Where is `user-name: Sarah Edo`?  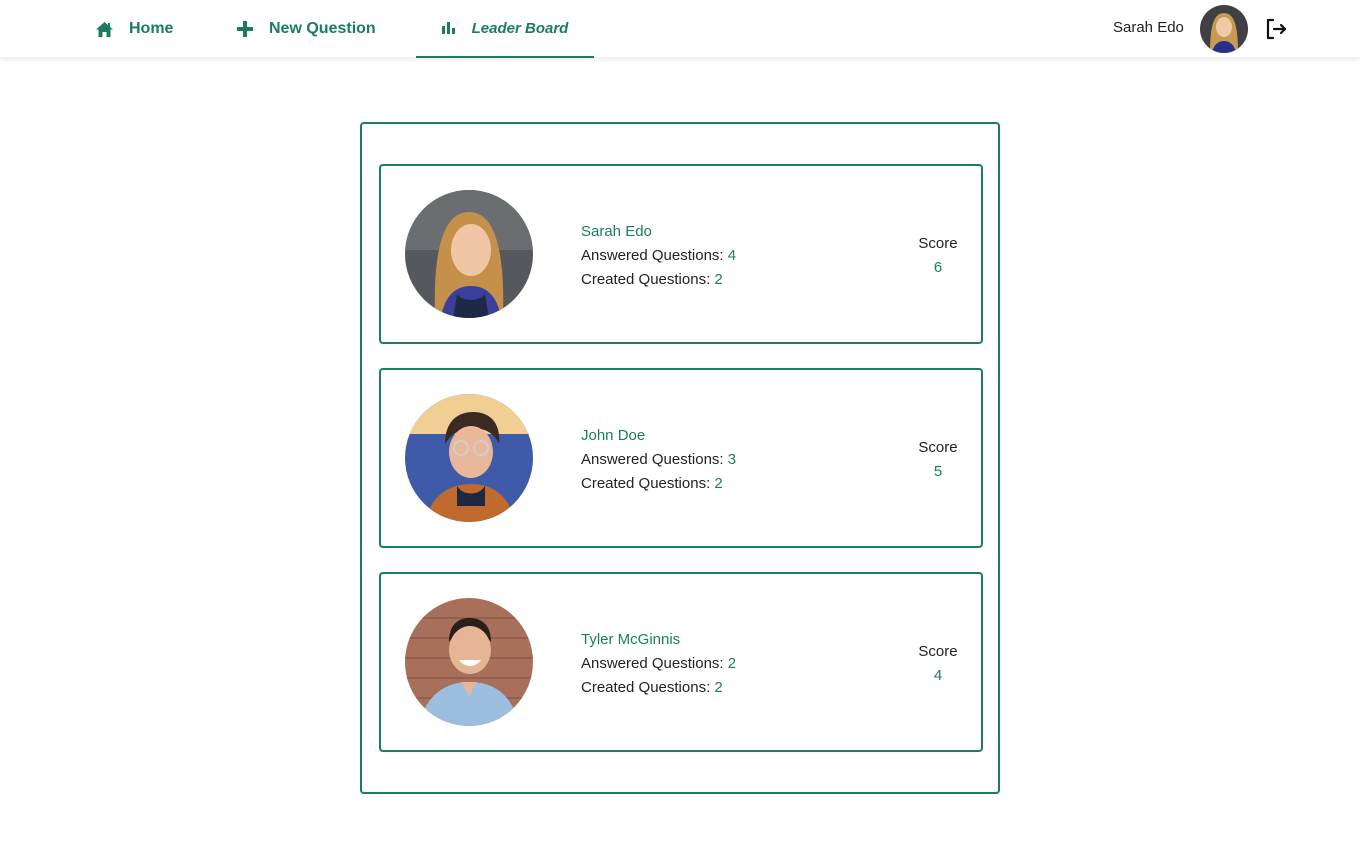 user-name: Sarah Edo is located at coordinates (616, 231).